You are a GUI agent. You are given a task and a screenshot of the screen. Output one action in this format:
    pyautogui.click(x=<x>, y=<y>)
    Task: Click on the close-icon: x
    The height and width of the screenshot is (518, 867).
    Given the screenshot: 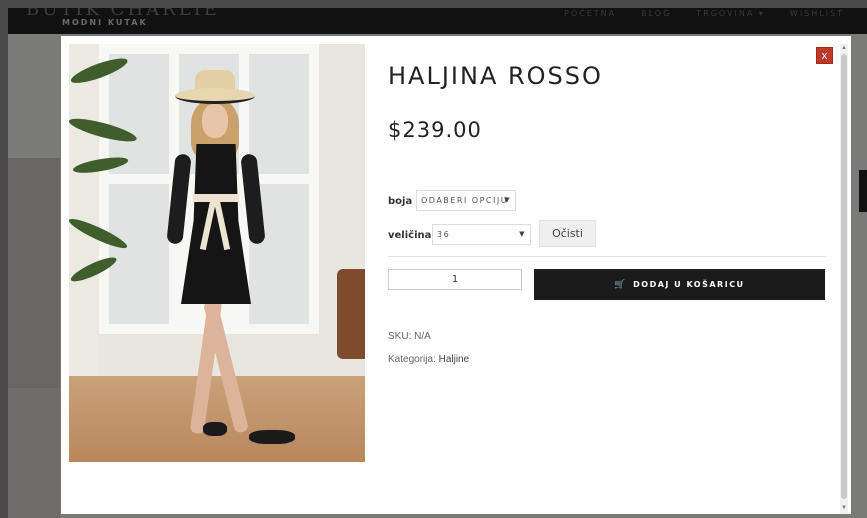 What is the action you would take?
    pyautogui.click(x=824, y=56)
    